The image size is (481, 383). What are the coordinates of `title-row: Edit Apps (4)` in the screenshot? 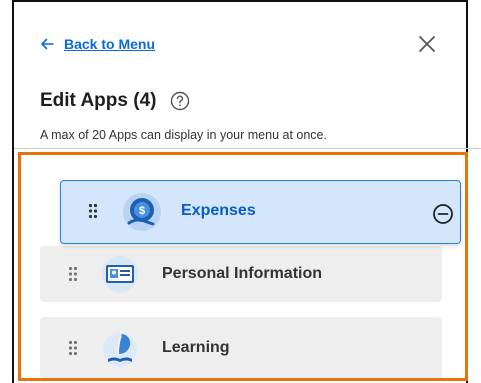 It's located at (115, 101).